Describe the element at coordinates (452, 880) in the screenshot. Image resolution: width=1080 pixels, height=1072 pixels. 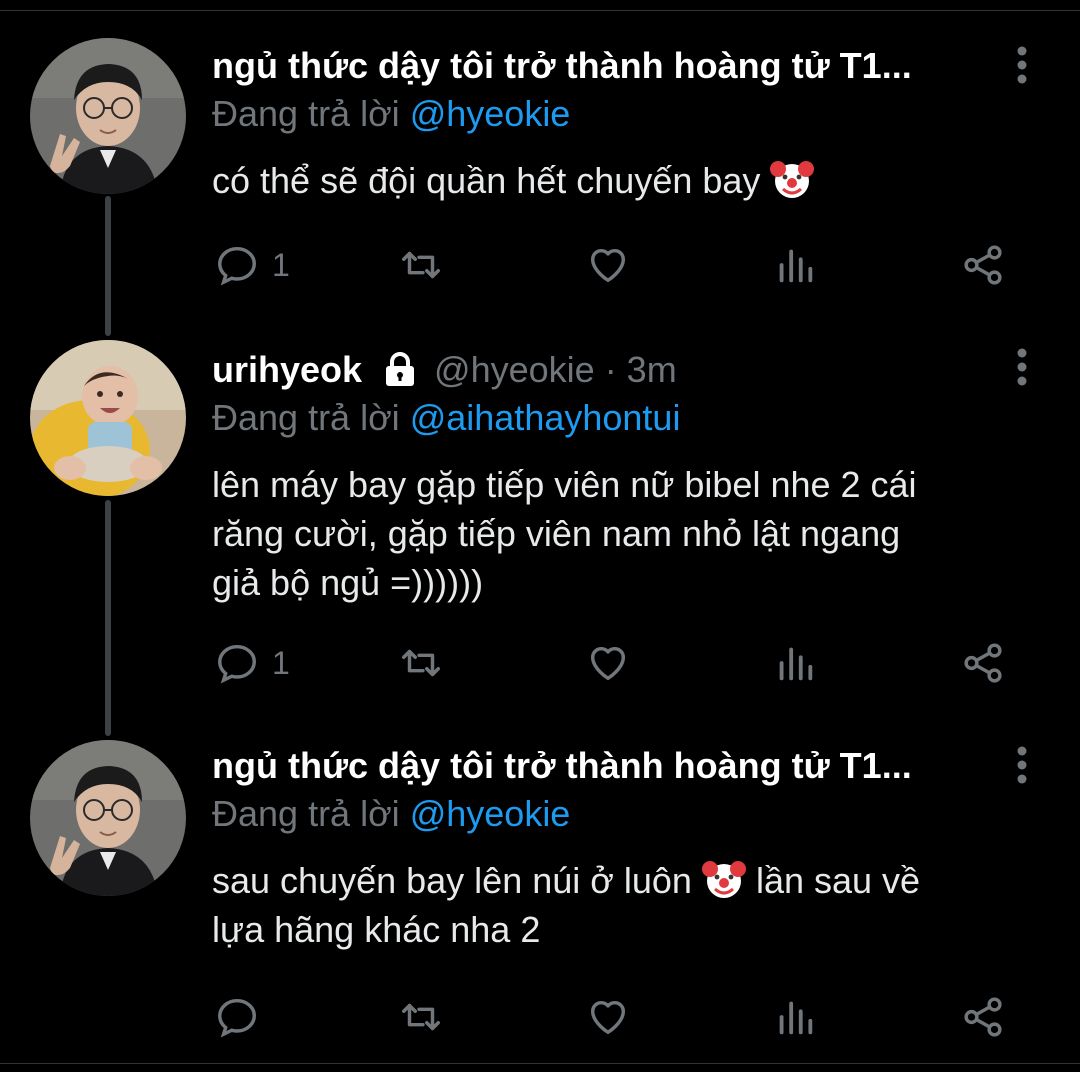
I see `tweet-text-part: sau chuyến bay lên núi ở luôn` at that location.